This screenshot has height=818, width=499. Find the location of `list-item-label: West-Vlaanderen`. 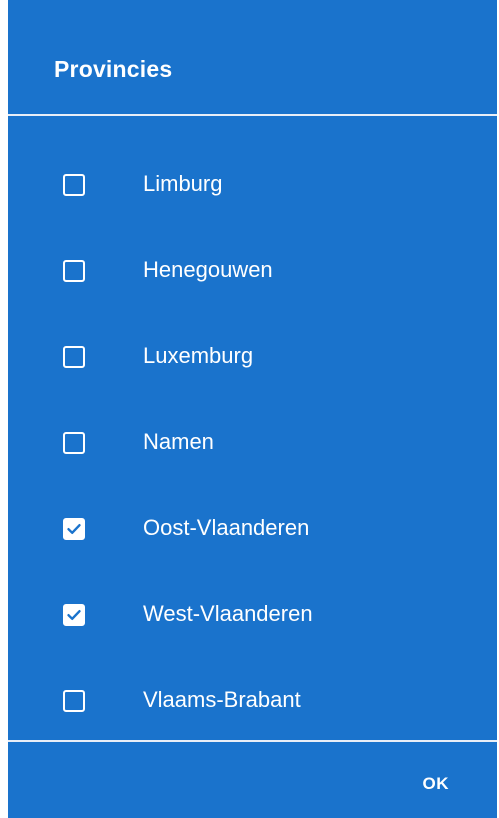

list-item-label: West-Vlaanderen is located at coordinates (228, 613).